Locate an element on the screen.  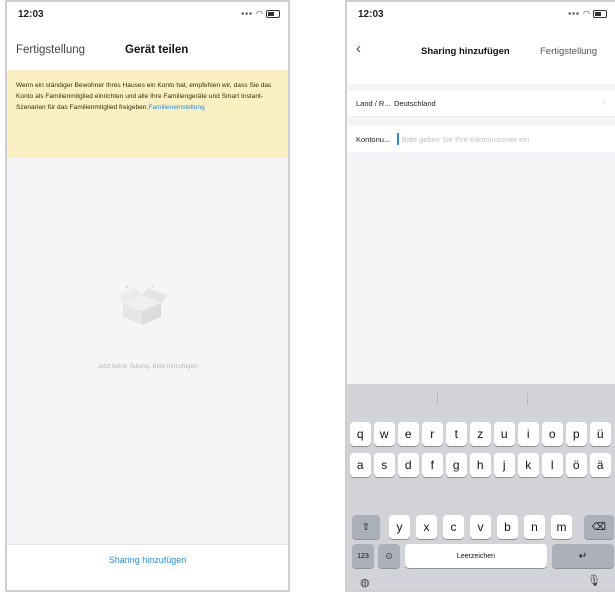
key-ü: ü is located at coordinates (600, 434).